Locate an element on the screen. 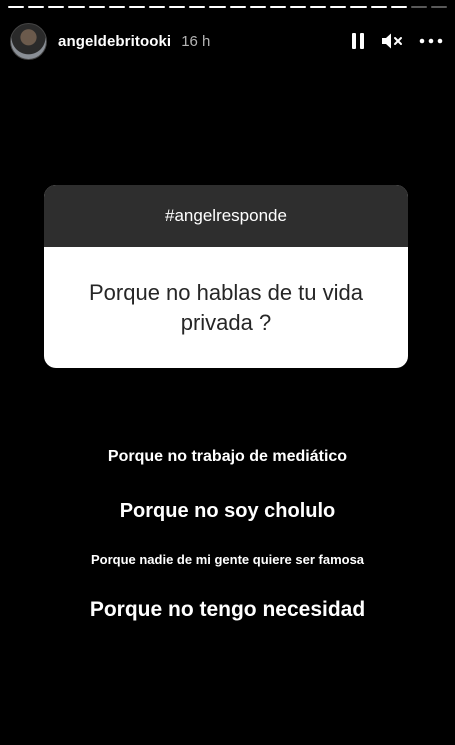 This screenshot has height=745, width=455. story-header: angeldebritooki 16 h is located at coordinates (226, 41).